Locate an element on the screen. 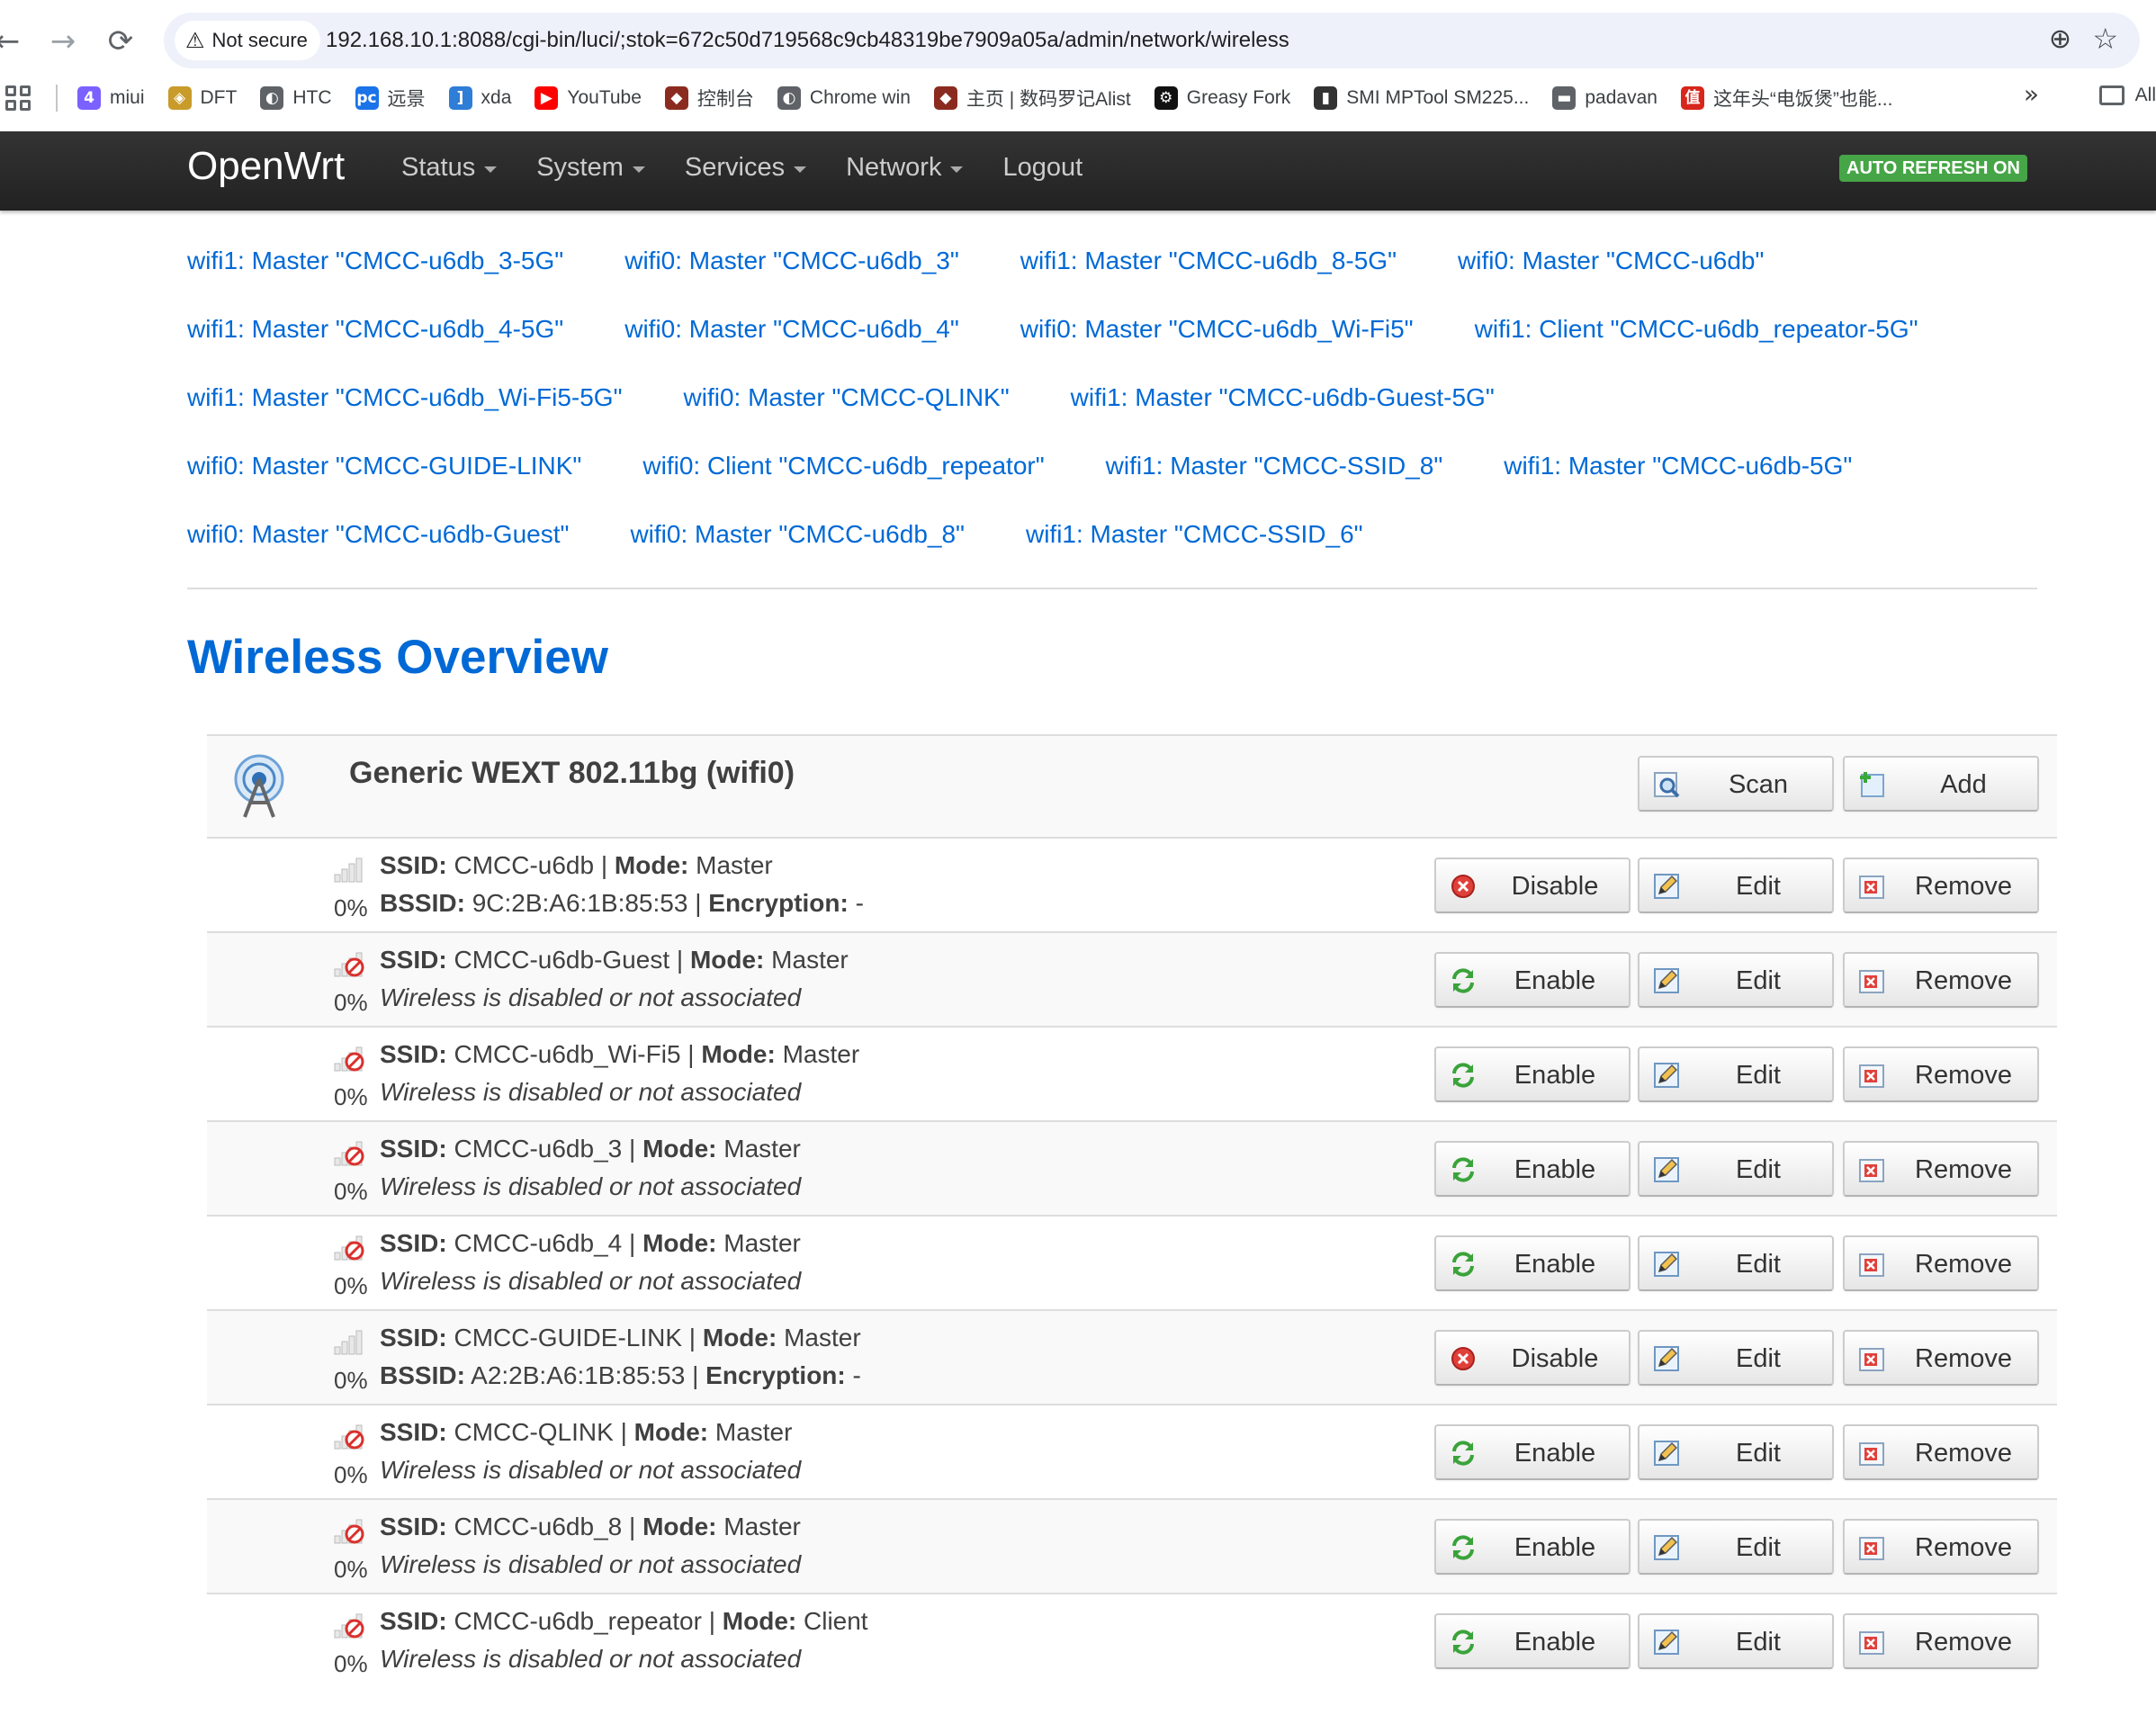 The width and height of the screenshot is (2156, 1724). brand-logo: OpenWrt is located at coordinates (266, 166).